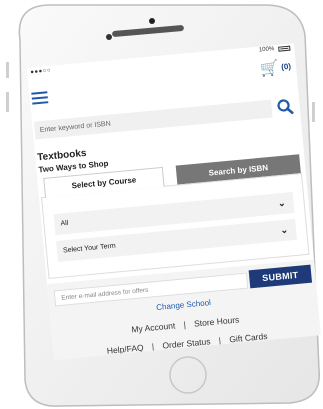  Describe the element at coordinates (64, 223) in the screenshot. I see `school-select-value: All` at that location.